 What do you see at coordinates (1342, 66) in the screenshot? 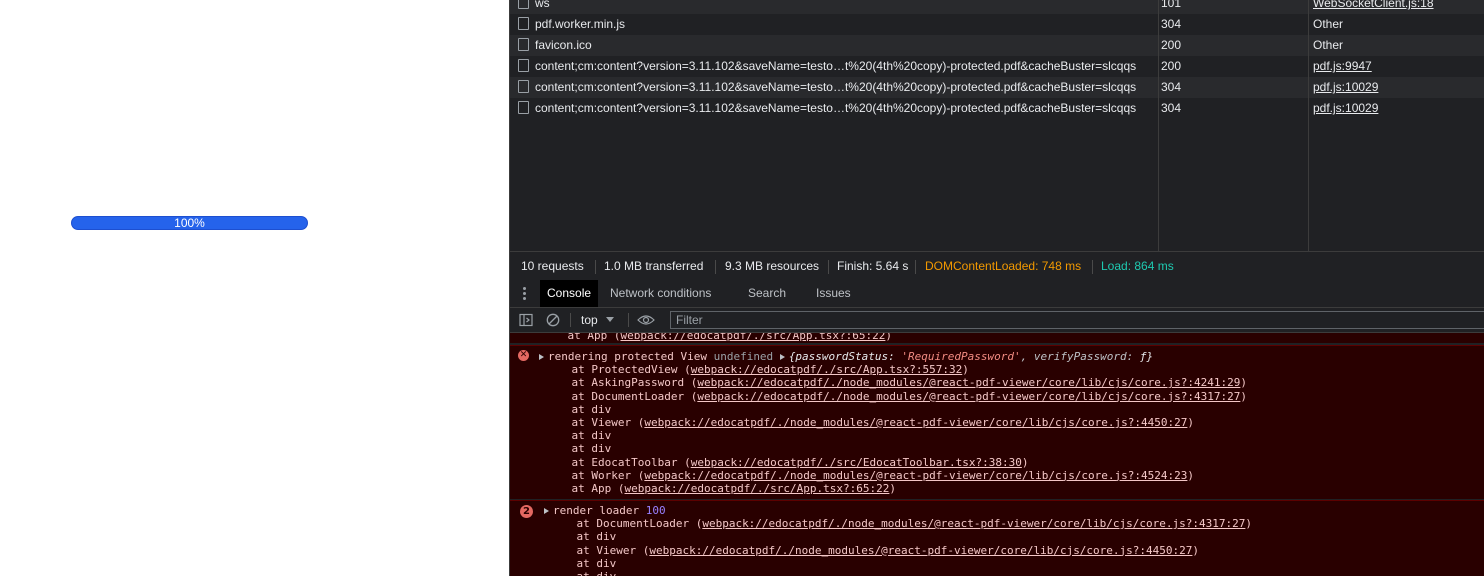
I see `request-initiator: pdf.js:9947` at bounding box center [1342, 66].